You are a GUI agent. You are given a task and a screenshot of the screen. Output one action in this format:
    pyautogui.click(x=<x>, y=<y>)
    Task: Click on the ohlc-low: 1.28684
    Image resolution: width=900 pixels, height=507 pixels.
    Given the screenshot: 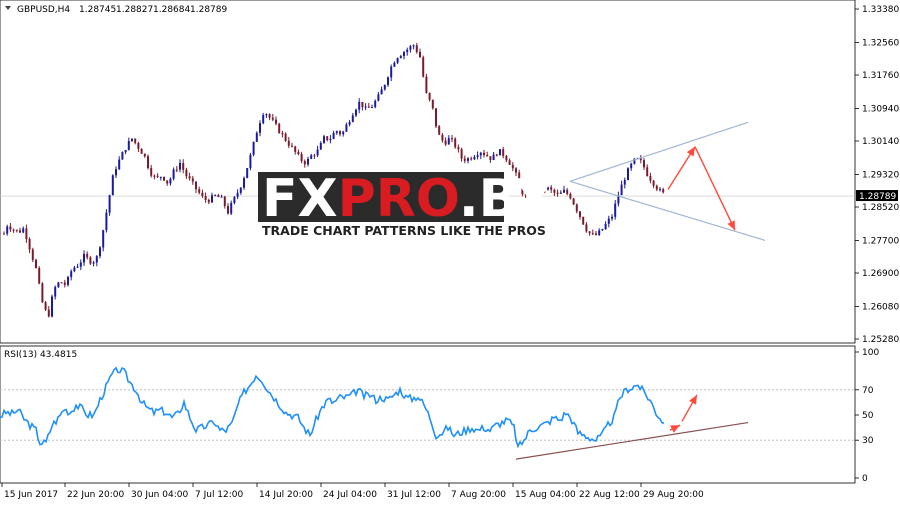 What is the action you would take?
    pyautogui.click(x=171, y=10)
    